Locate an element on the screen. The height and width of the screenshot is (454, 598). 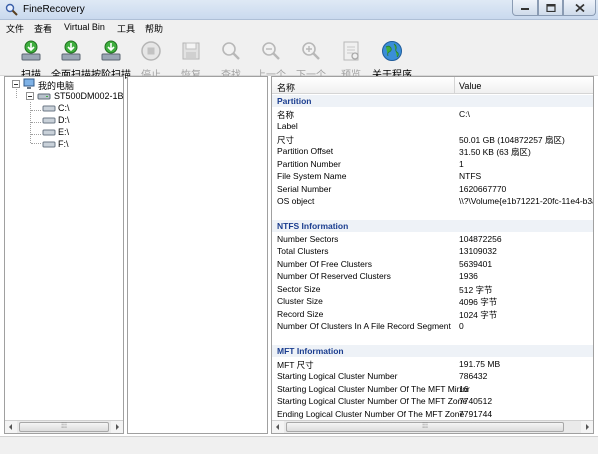
stage-scan-button: 按阶扫描 is located at coordinates (111, 59).